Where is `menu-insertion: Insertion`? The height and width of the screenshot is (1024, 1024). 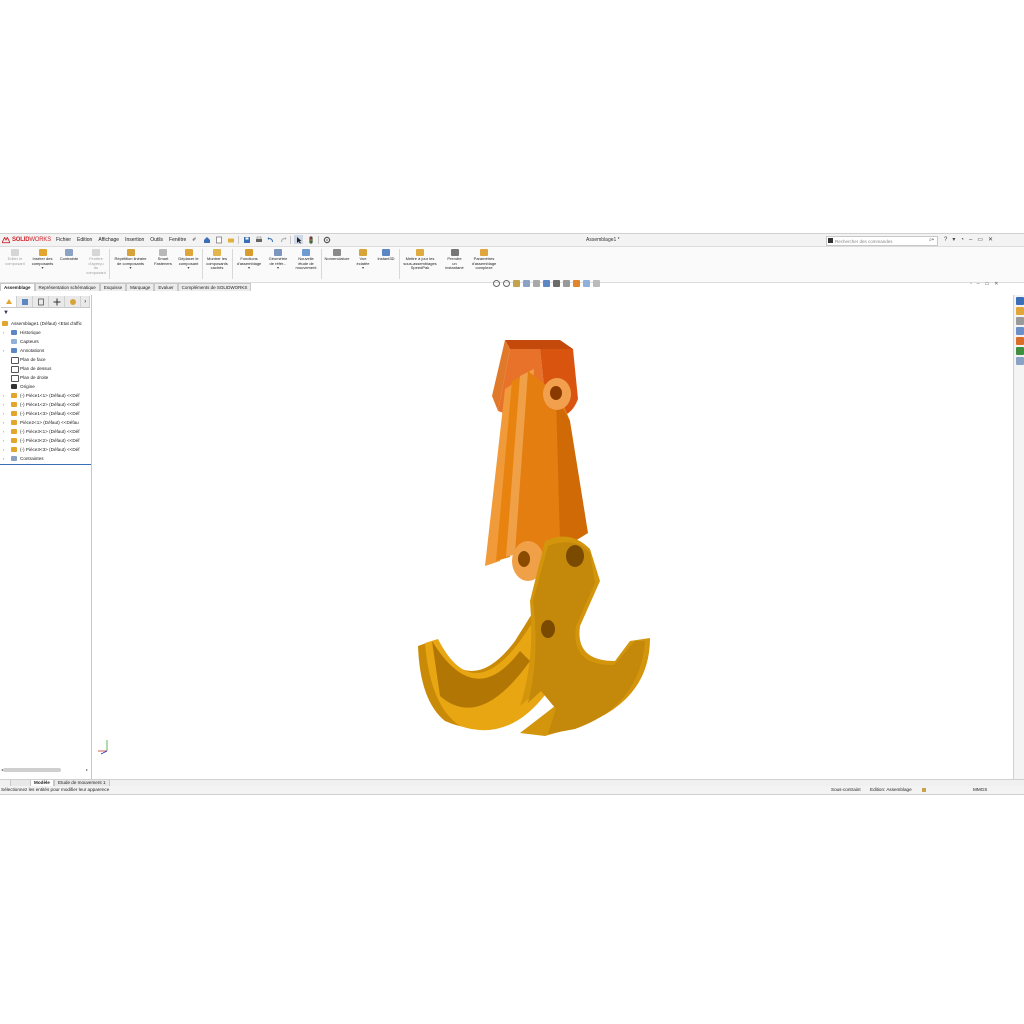
menu-insertion: Insertion is located at coordinates (134, 240).